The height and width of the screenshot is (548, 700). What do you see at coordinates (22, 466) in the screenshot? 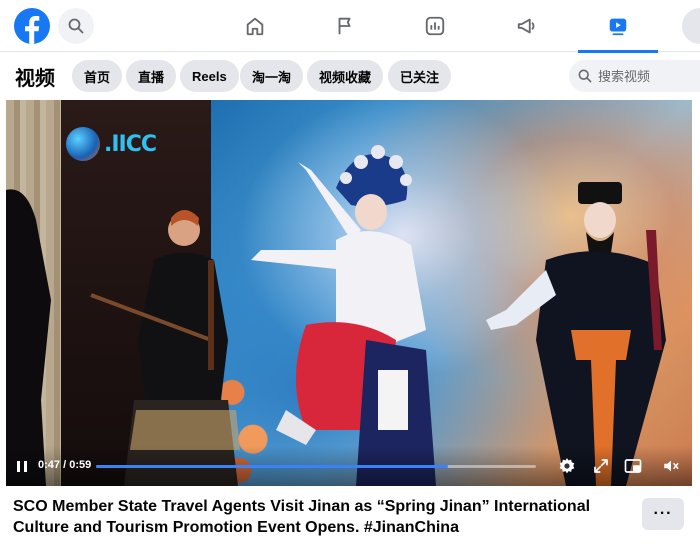
I see `pause-button` at bounding box center [22, 466].